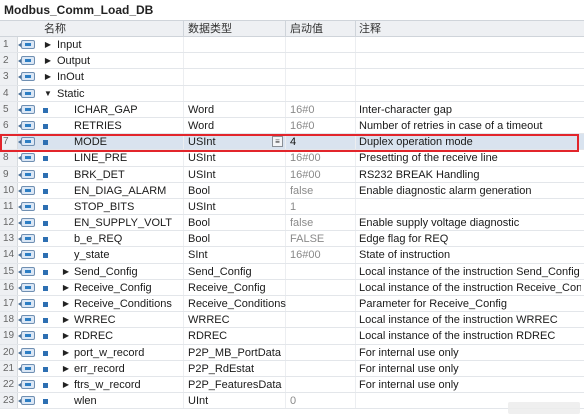 This screenshot has height=416, width=584. Describe the element at coordinates (98, 239) in the screenshot. I see `variable-name: b_e_REQ` at that location.